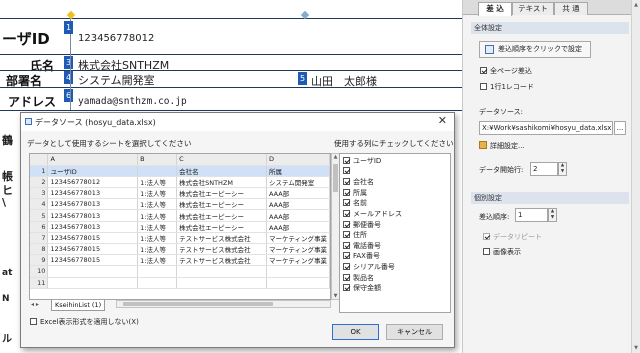 The image size is (640, 353). I want to click on column-option-label: 会社名, so click(363, 182).